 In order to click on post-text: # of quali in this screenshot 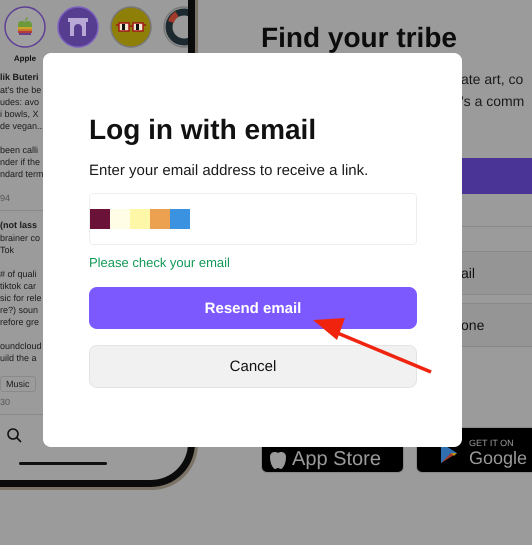, I will do `click(18, 274)`.